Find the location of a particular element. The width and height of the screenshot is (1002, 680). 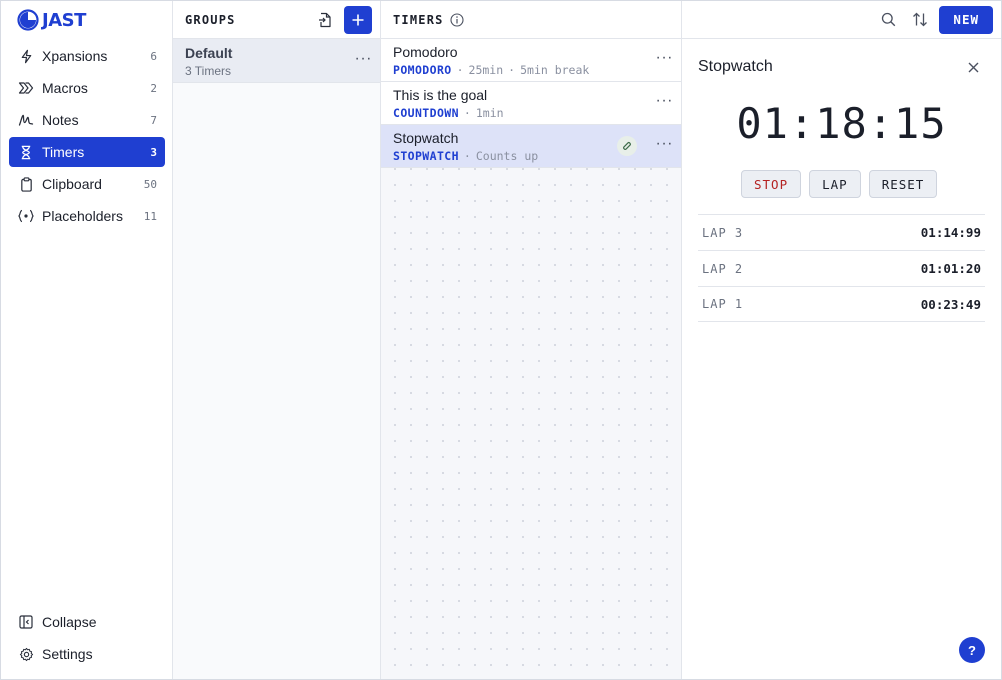

sidebar-item-count: 6 is located at coordinates (153, 56).